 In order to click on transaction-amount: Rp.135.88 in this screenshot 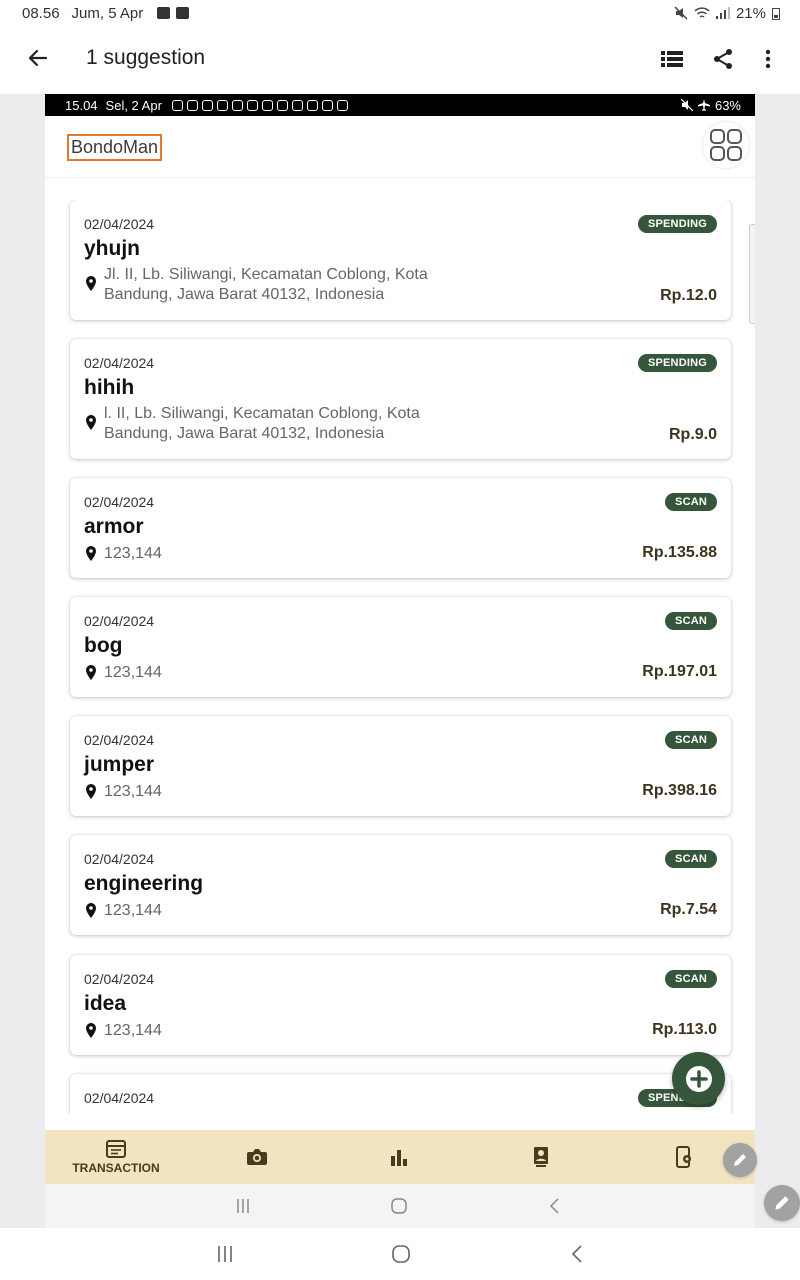, I will do `click(679, 552)`.